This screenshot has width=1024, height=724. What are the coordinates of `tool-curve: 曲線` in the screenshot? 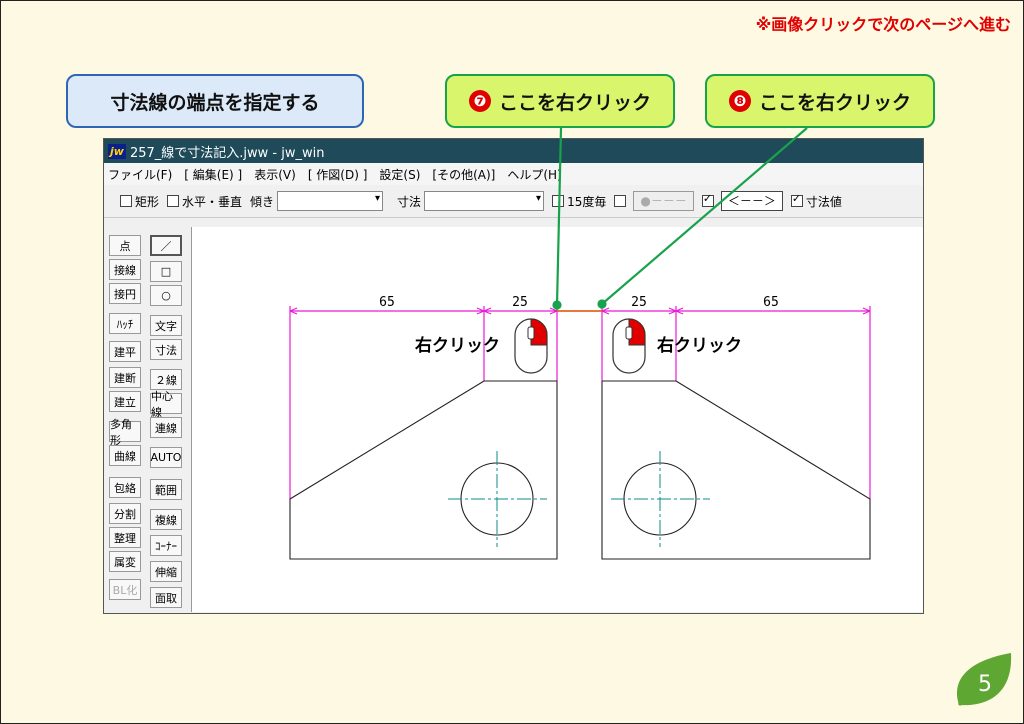 It's located at (125, 455).